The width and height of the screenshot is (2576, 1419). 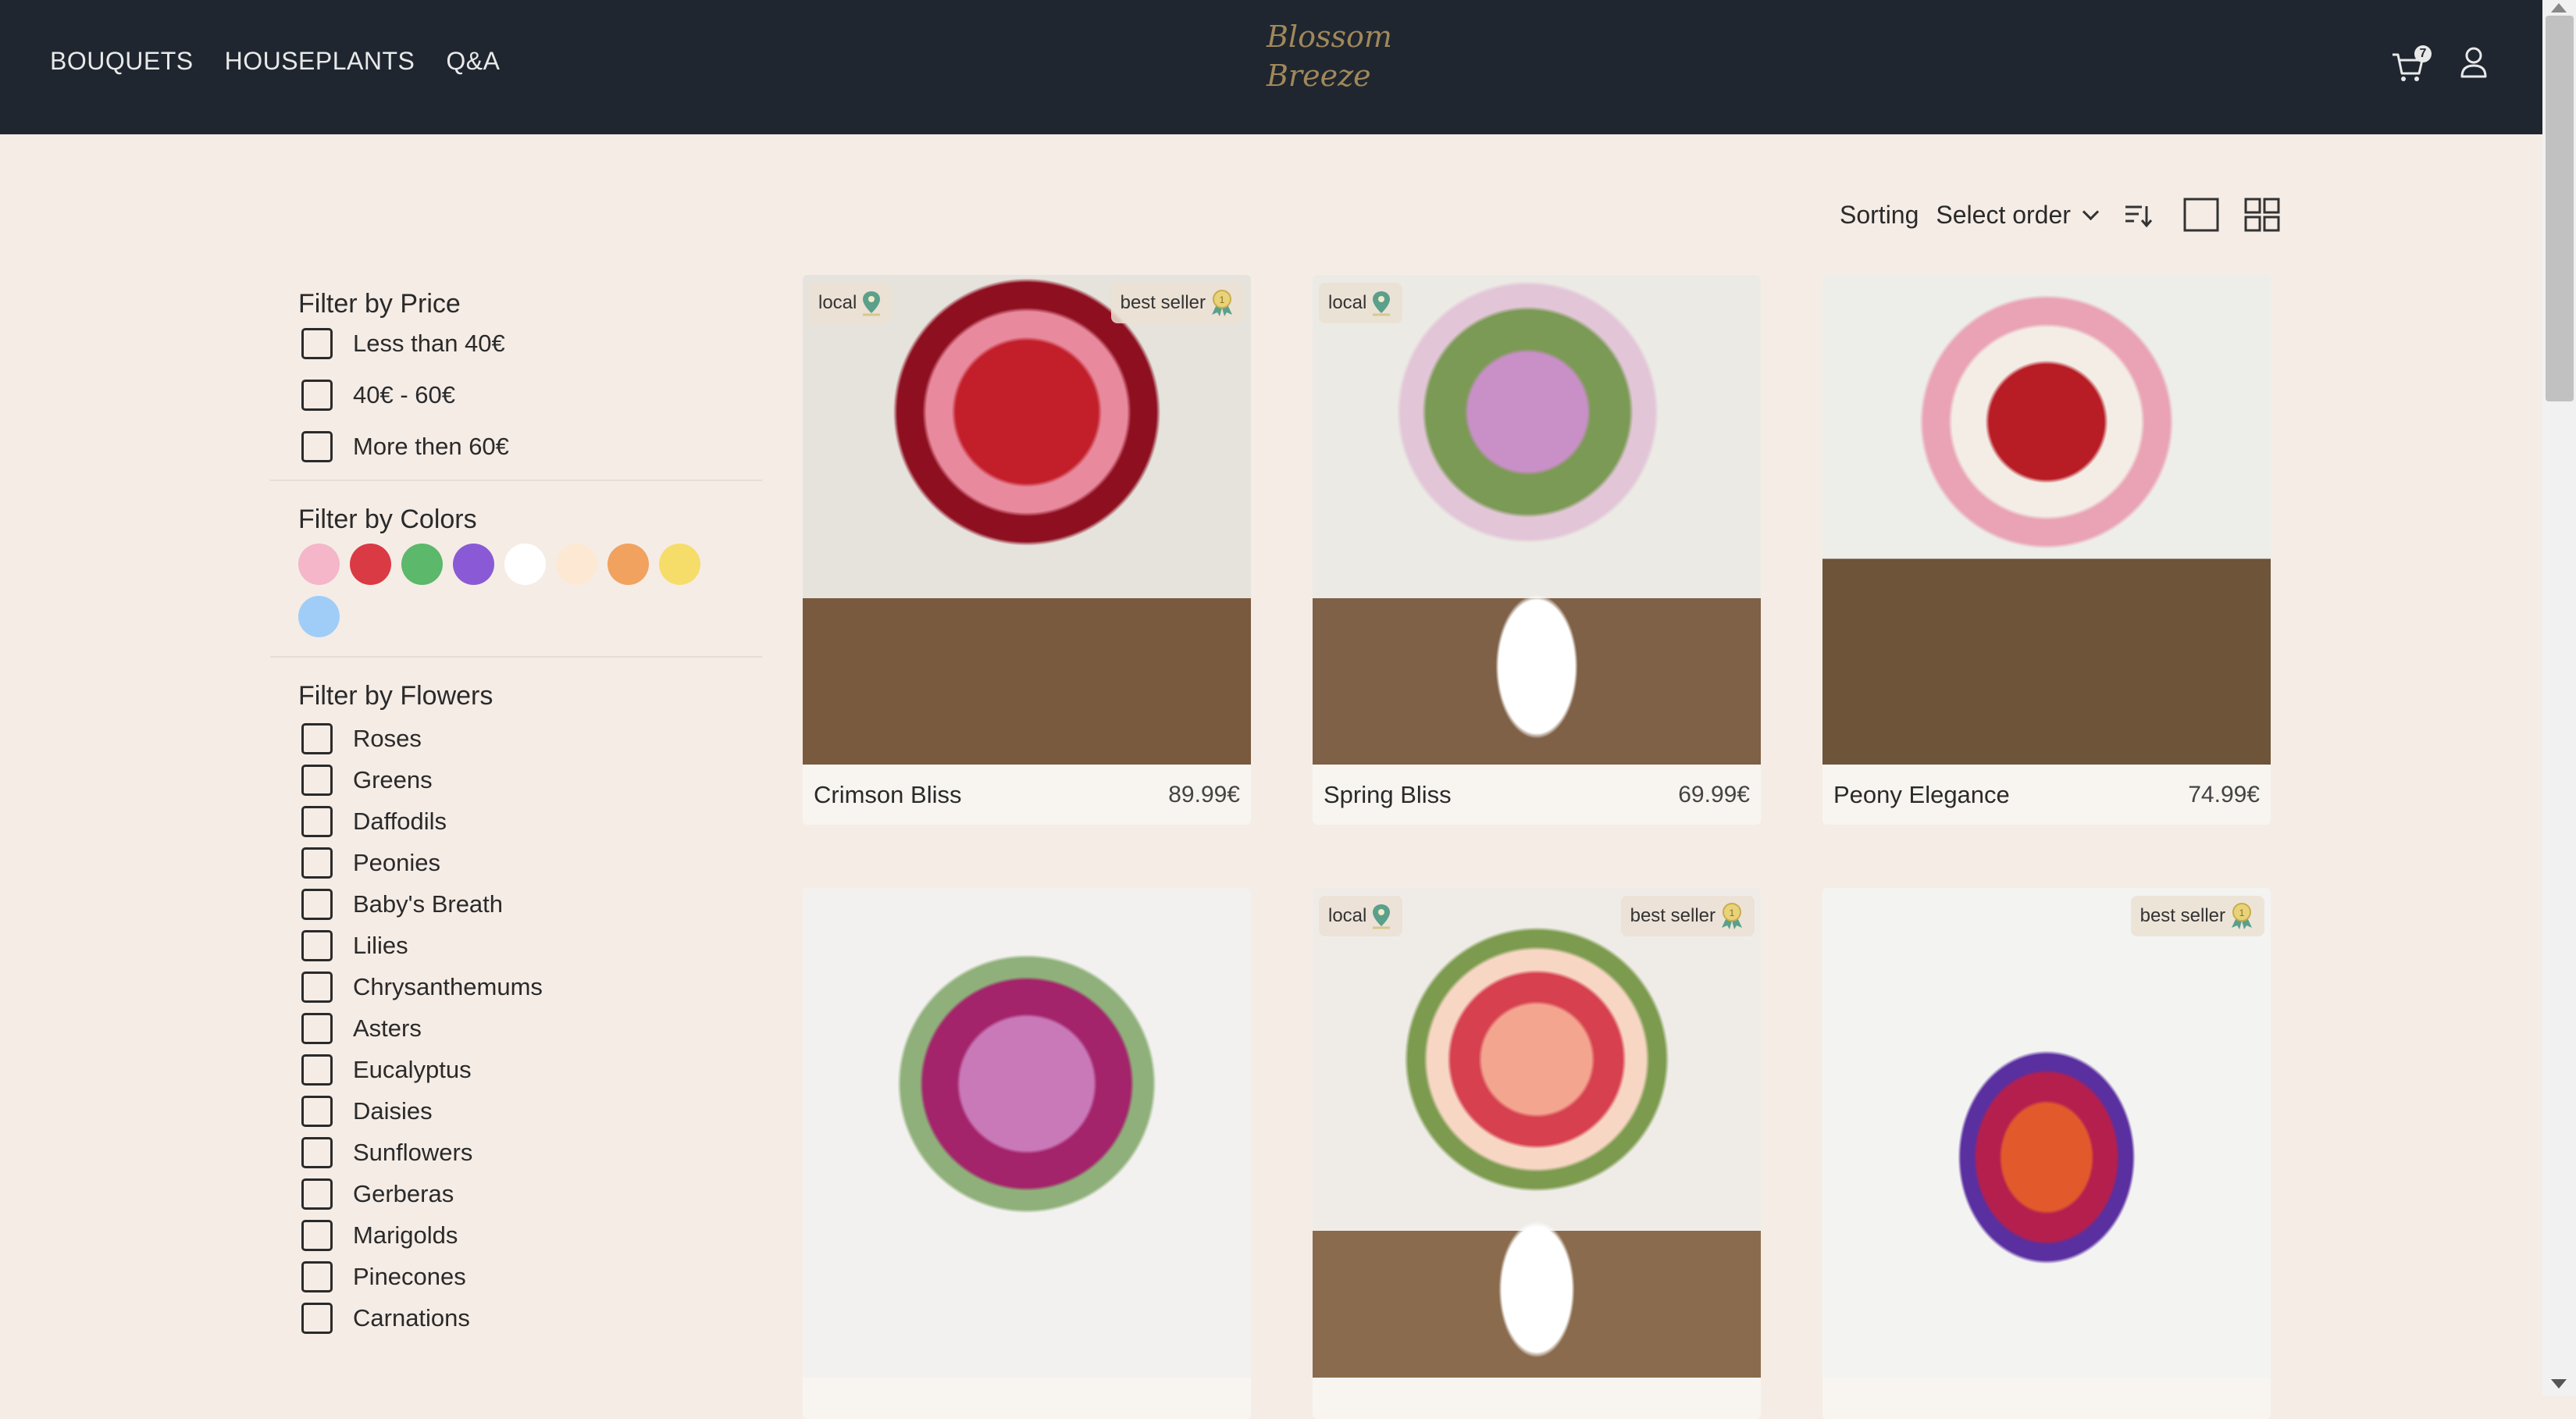 I want to click on svg-text: 1, so click(x=1732, y=912).